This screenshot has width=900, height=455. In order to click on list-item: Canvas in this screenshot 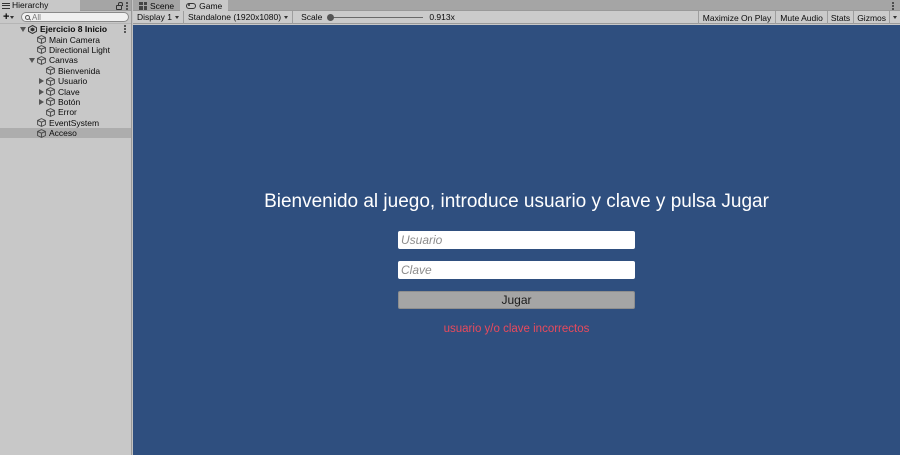, I will do `click(65, 60)`.